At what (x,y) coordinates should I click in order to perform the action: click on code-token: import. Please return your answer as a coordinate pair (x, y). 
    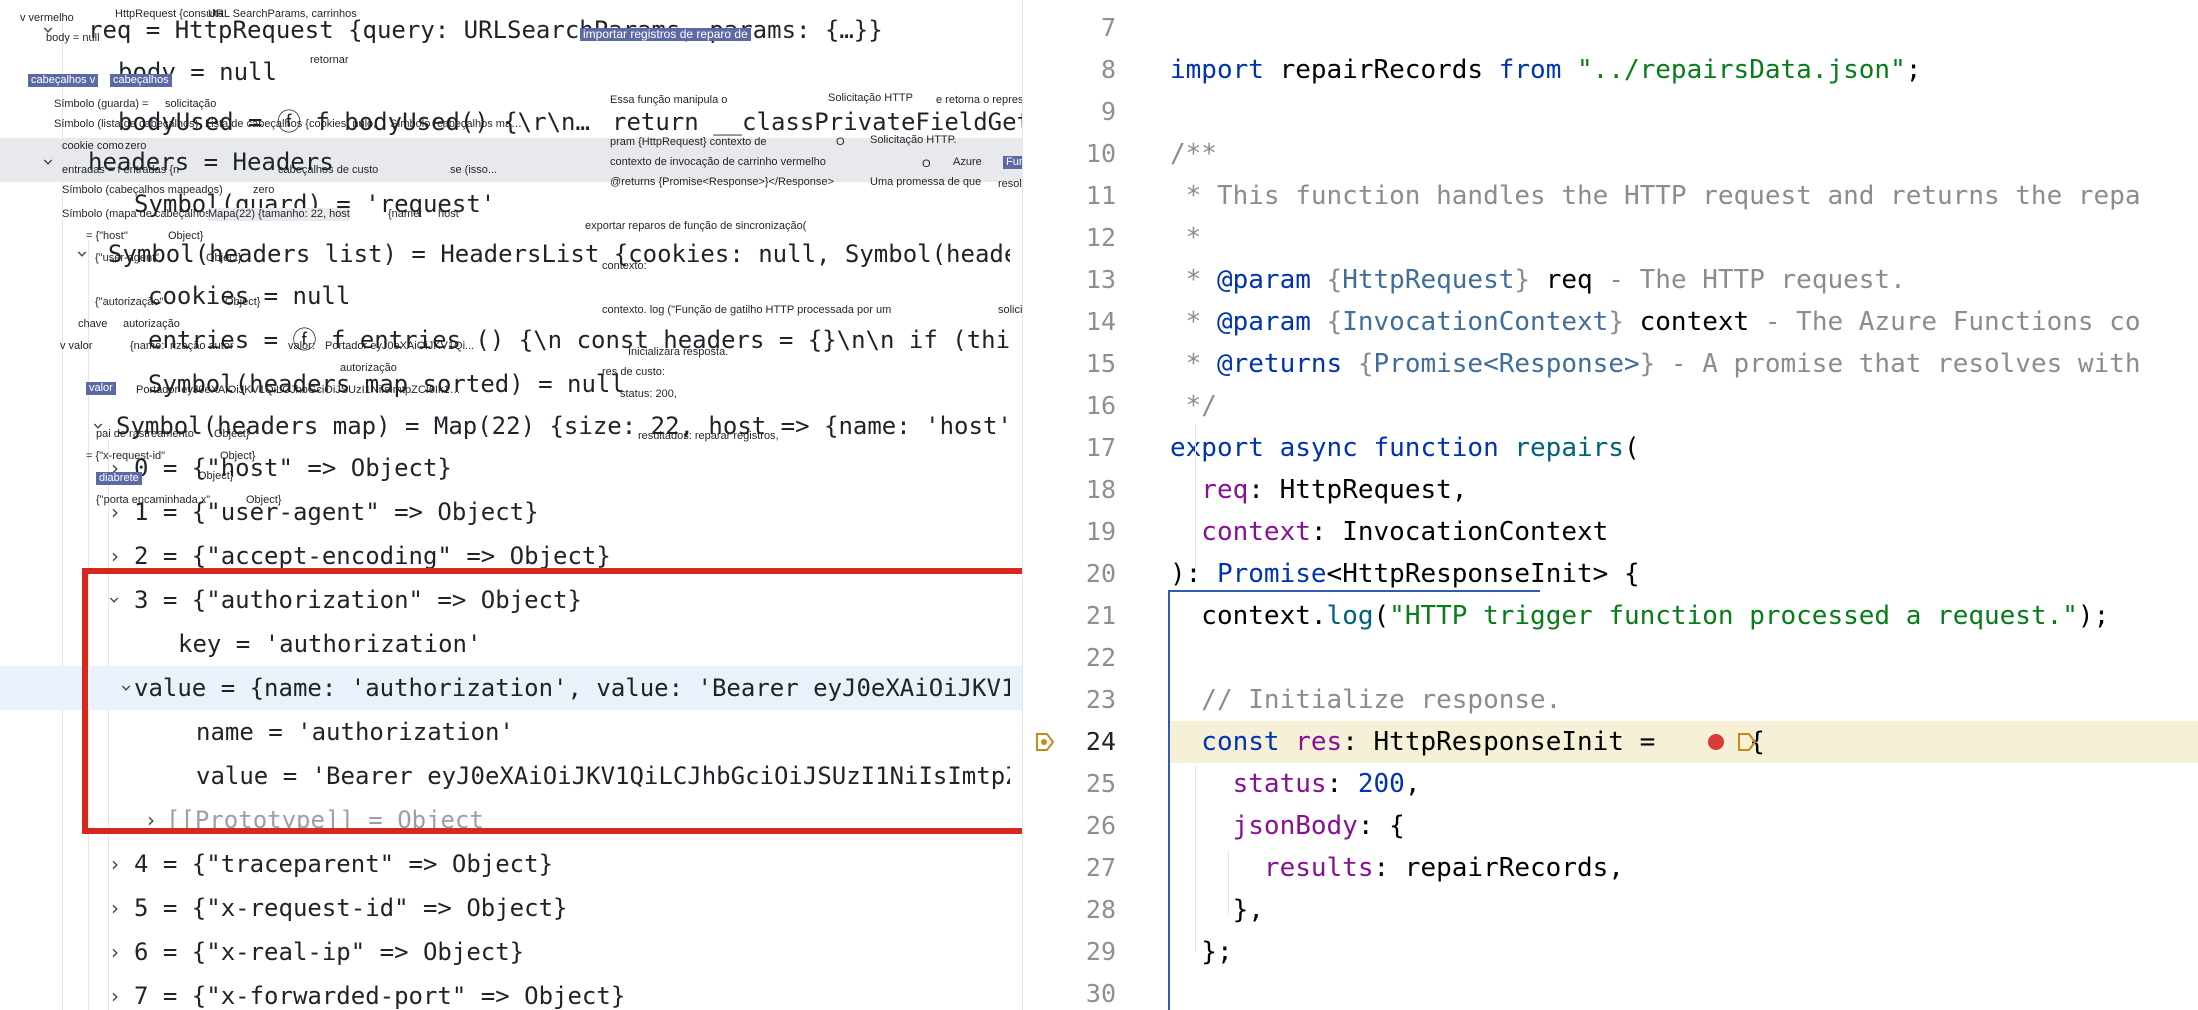
    Looking at the image, I should click on (1225, 70).